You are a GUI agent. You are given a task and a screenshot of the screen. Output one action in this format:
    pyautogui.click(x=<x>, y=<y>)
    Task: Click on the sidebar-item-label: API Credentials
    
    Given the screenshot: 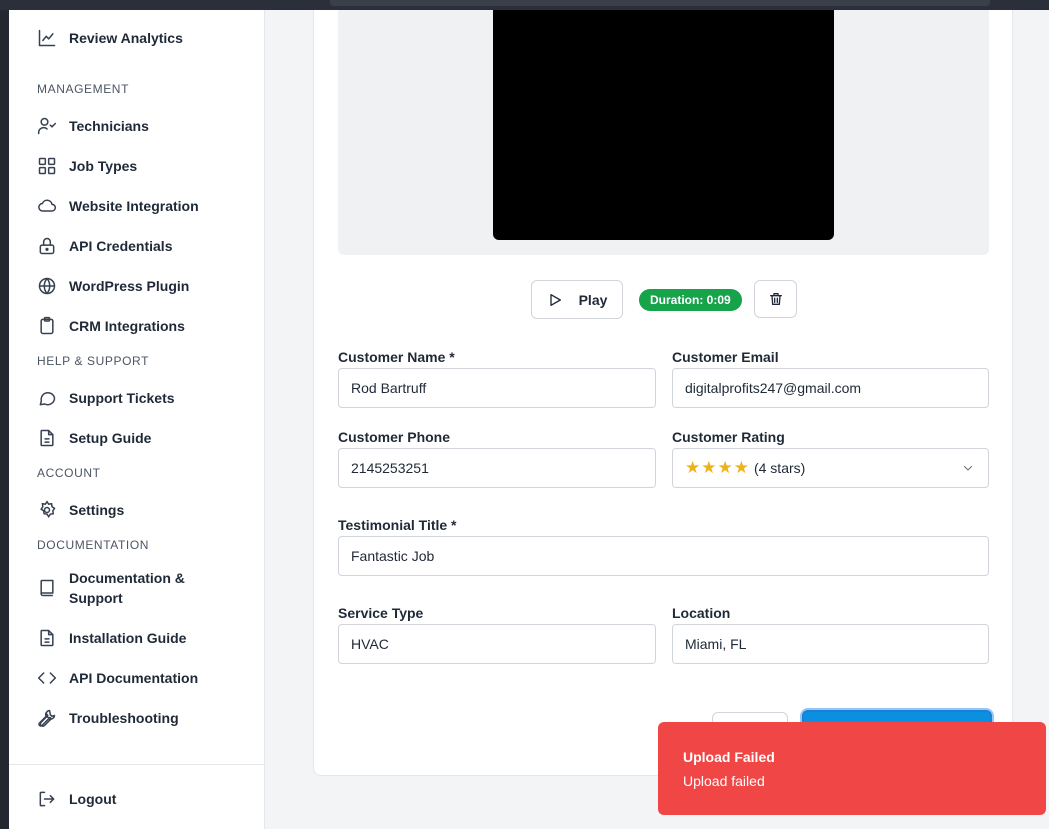 What is the action you would take?
    pyautogui.click(x=121, y=246)
    